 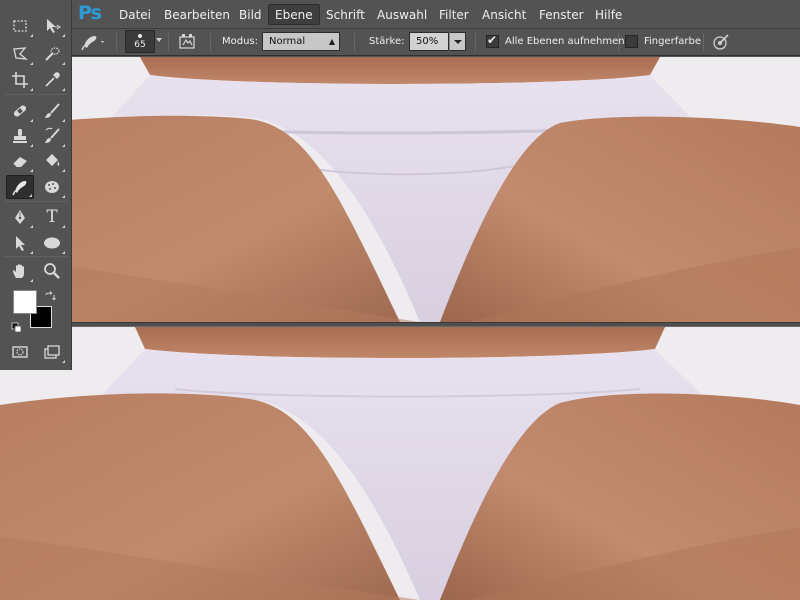 I want to click on sample-all-layers-checkbox, so click(x=492, y=40).